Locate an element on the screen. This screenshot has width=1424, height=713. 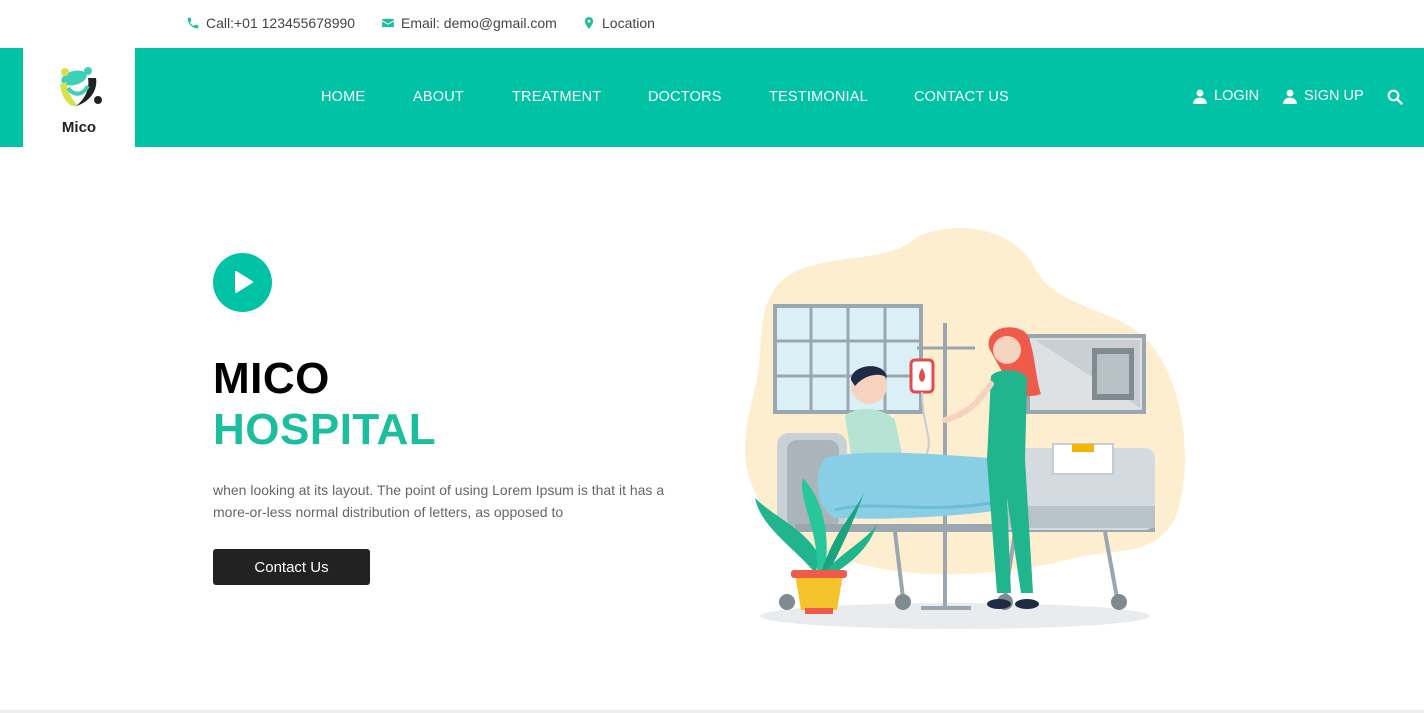
play-icon is located at coordinates (244, 282).